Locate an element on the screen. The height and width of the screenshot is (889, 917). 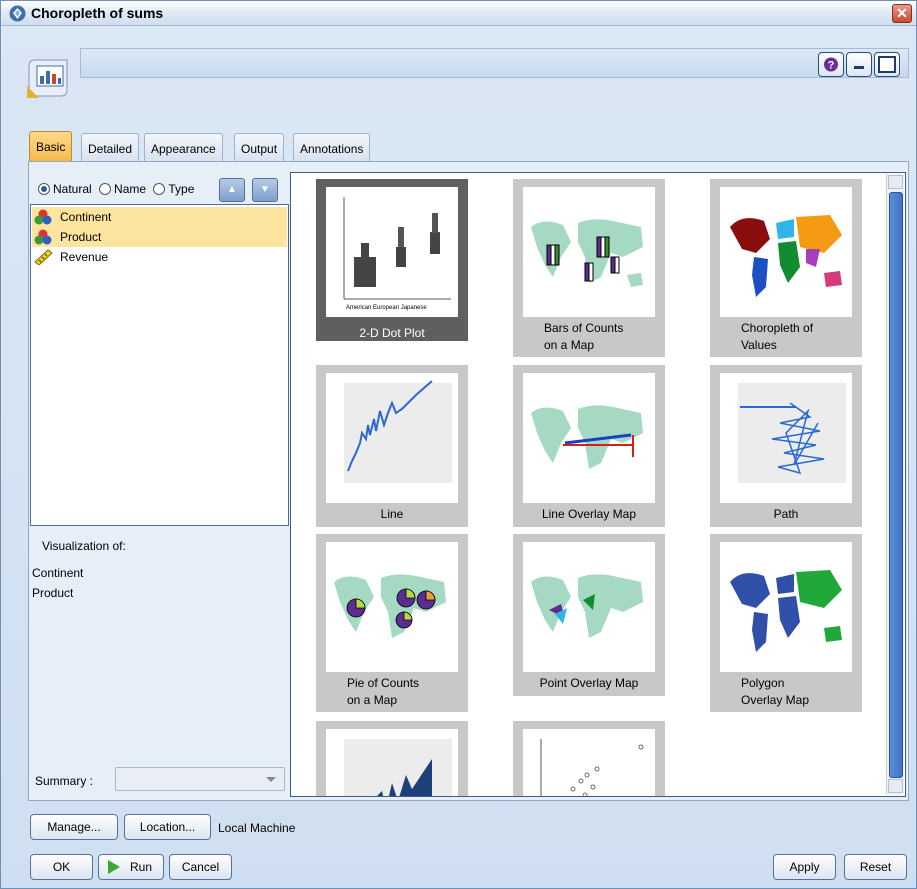
close-button: ✕ is located at coordinates (902, 13).